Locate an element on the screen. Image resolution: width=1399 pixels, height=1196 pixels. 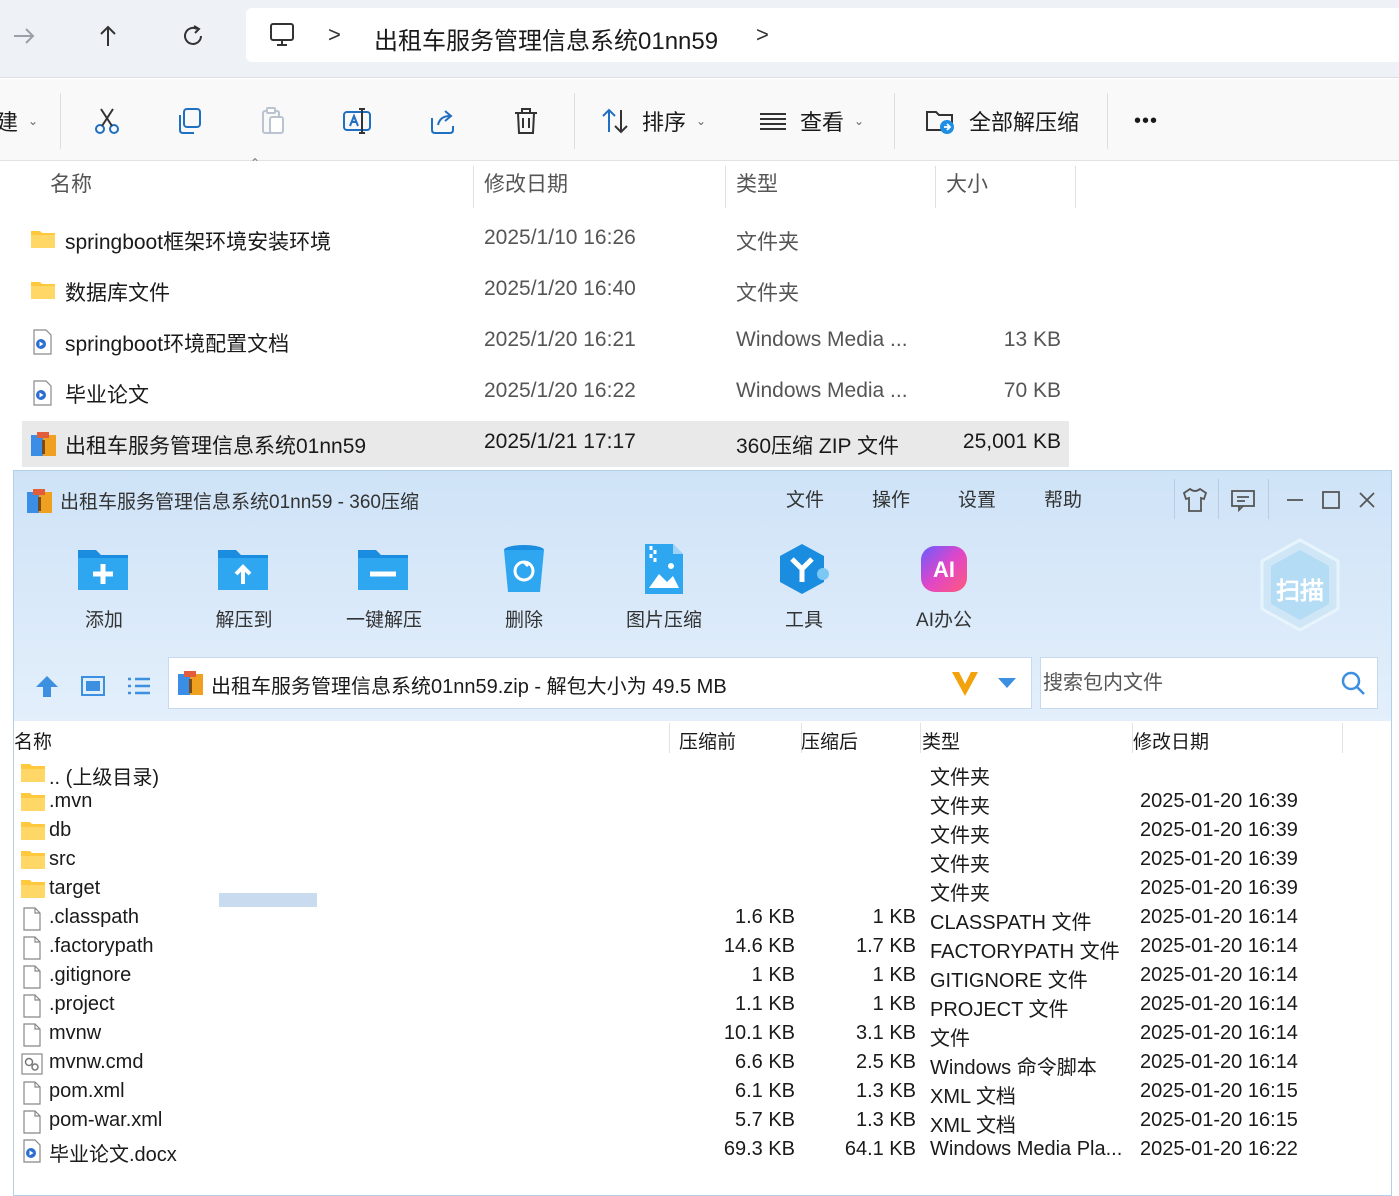
zip-entry-row: mvnw 10.1 KB 3.1 KB 文件 2025-01-20 16:14 is located at coordinates (703, 1035).